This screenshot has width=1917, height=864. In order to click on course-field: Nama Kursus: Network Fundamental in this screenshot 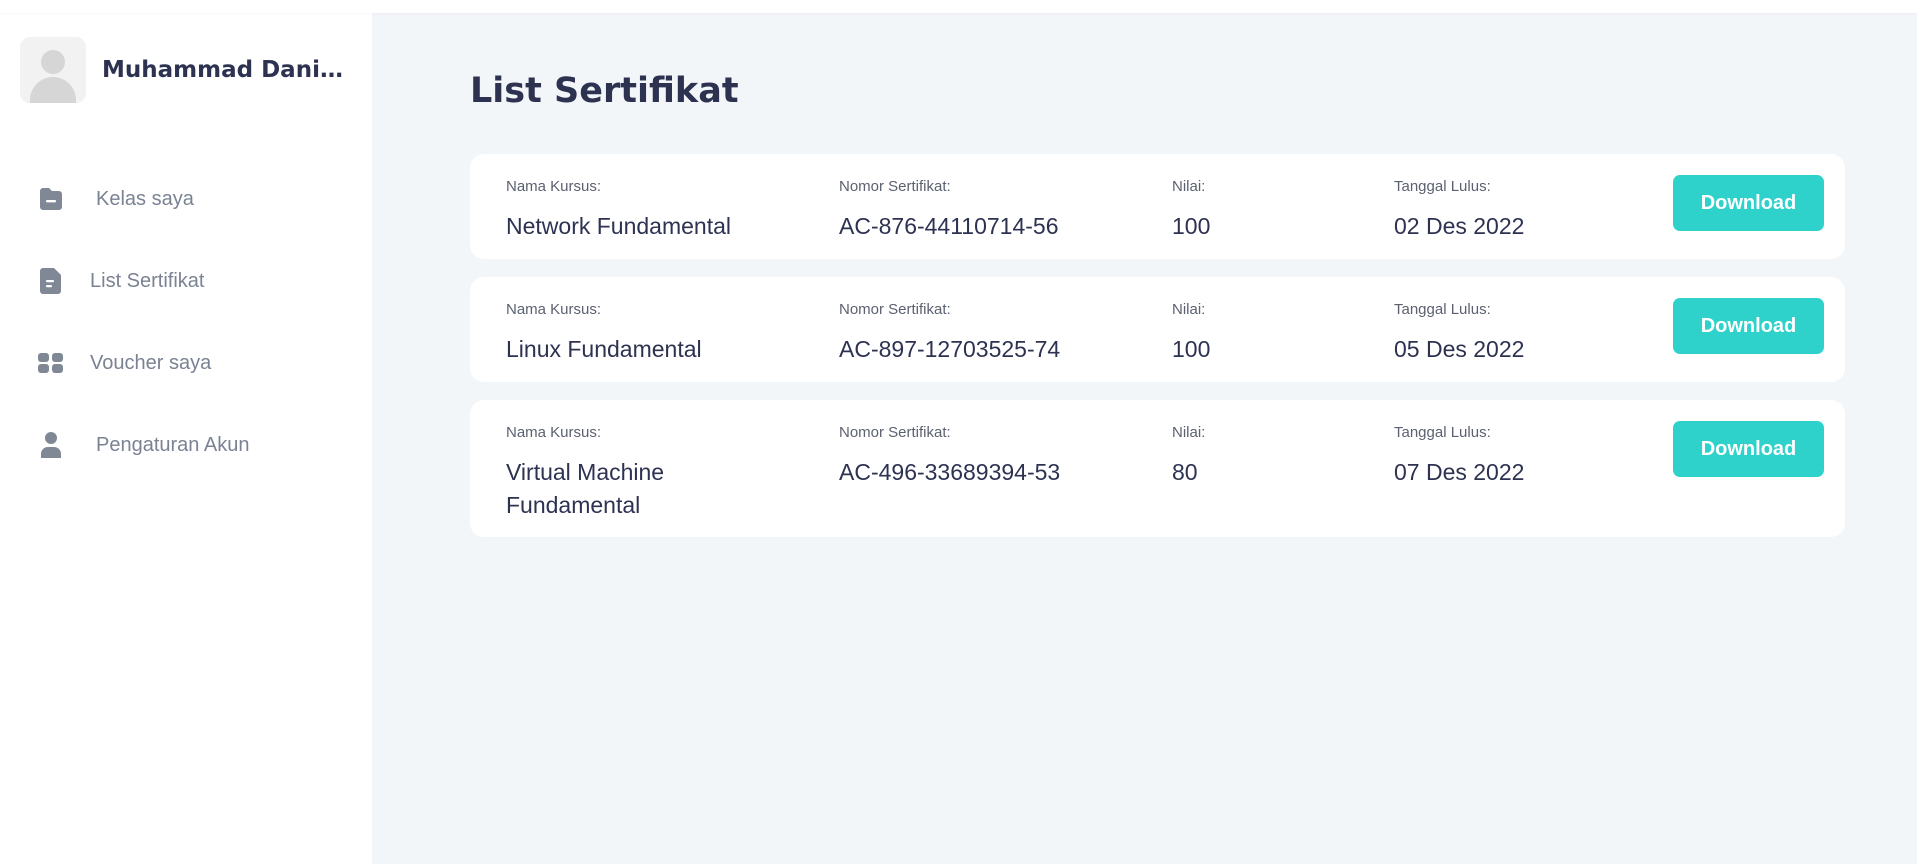, I will do `click(656, 210)`.